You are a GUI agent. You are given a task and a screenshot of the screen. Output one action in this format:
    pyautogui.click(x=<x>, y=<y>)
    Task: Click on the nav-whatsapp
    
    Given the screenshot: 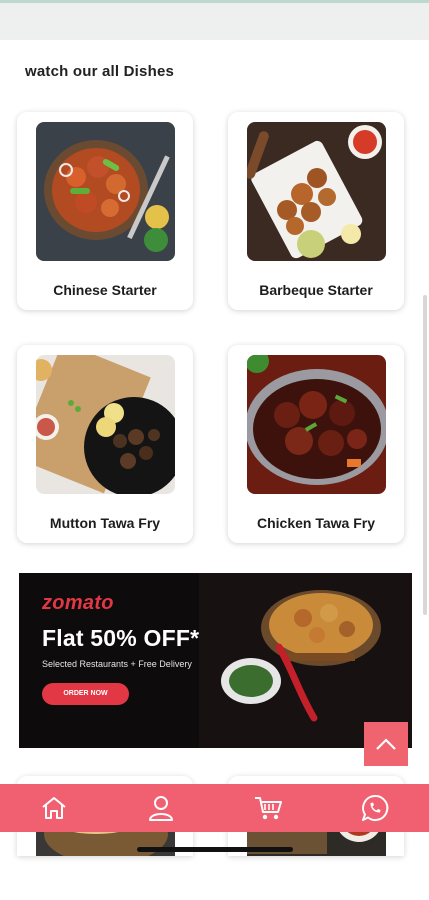 What is the action you would take?
    pyautogui.click(x=375, y=808)
    